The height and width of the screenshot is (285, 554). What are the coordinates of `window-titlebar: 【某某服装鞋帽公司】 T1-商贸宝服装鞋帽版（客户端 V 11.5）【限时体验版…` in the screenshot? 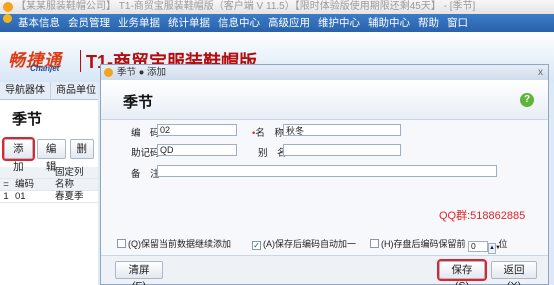 It's located at (277, 7).